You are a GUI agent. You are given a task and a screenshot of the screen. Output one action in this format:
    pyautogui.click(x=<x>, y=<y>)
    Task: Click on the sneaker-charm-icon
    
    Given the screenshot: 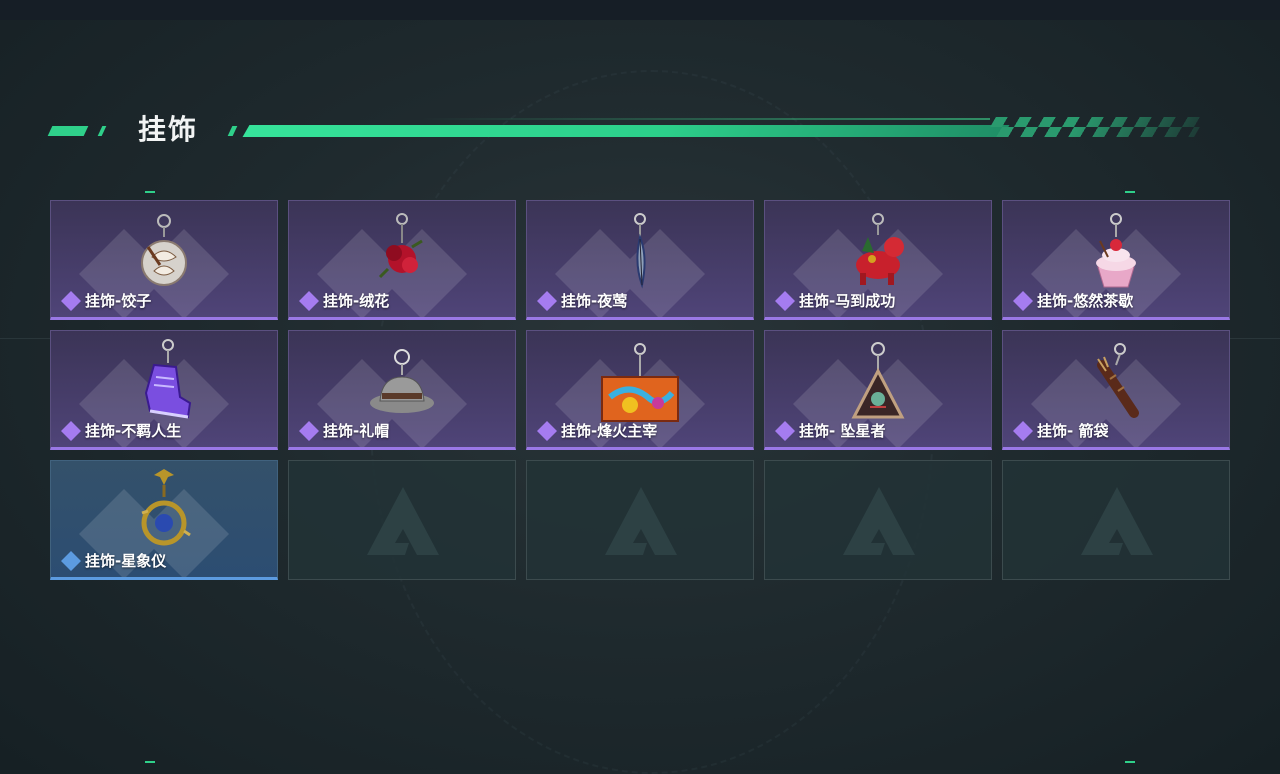 What is the action you would take?
    pyautogui.click(x=168, y=379)
    